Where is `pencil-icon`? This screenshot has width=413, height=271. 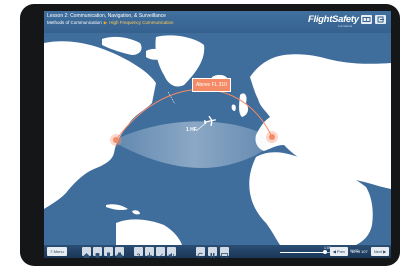 pencil-icon is located at coordinates (160, 255).